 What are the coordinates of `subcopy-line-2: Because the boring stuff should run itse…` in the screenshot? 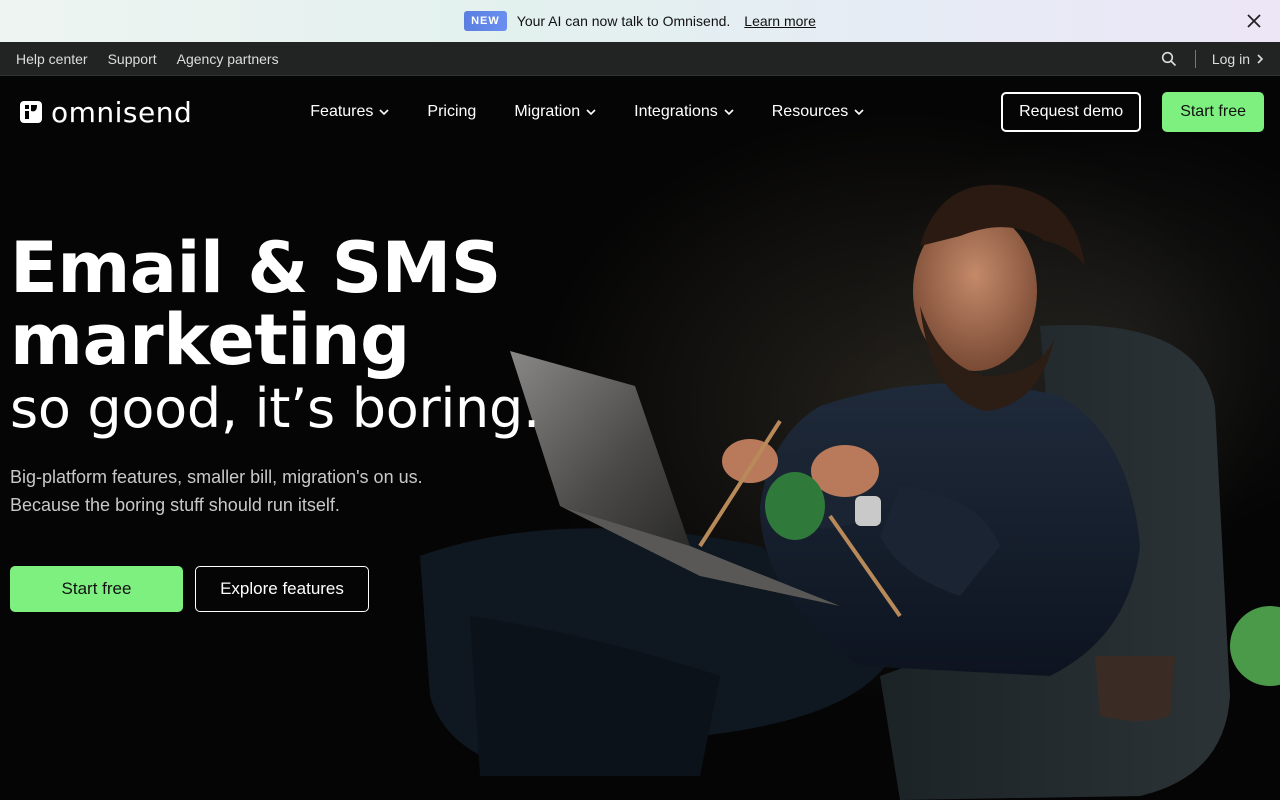 It's located at (175, 505).